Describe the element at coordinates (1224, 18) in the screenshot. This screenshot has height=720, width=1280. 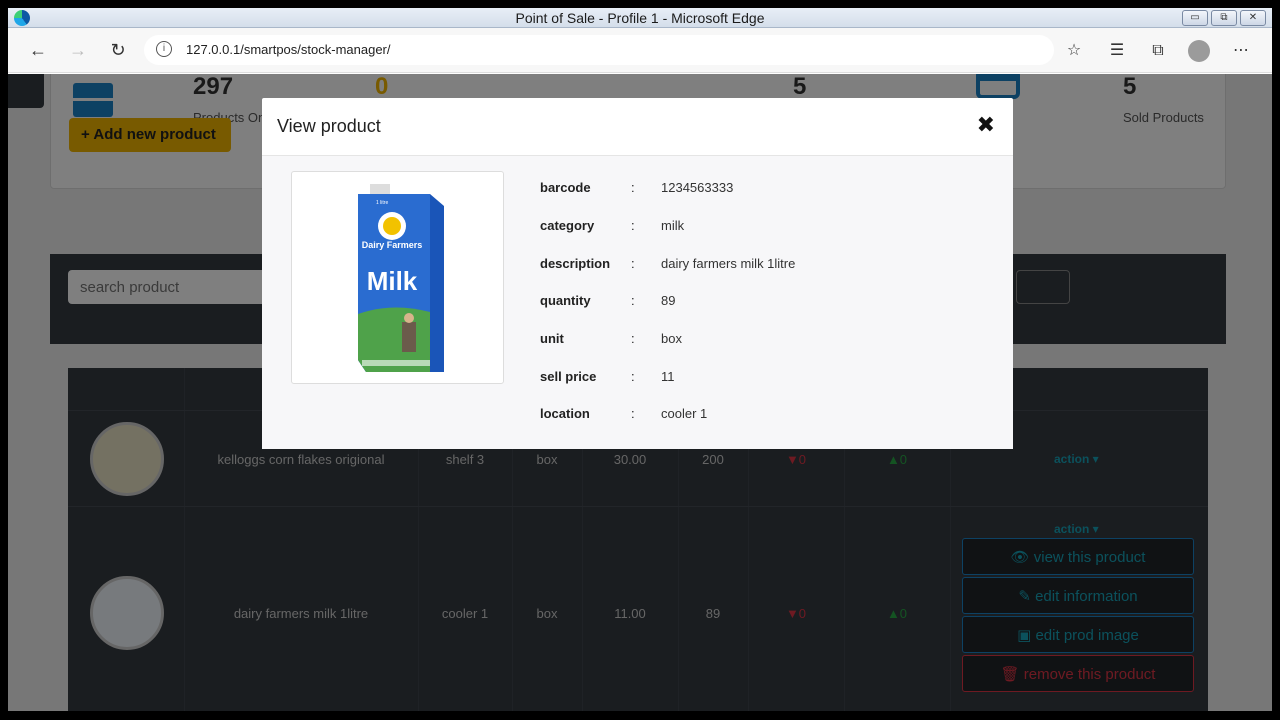
I see `restore-button: ⧉` at that location.